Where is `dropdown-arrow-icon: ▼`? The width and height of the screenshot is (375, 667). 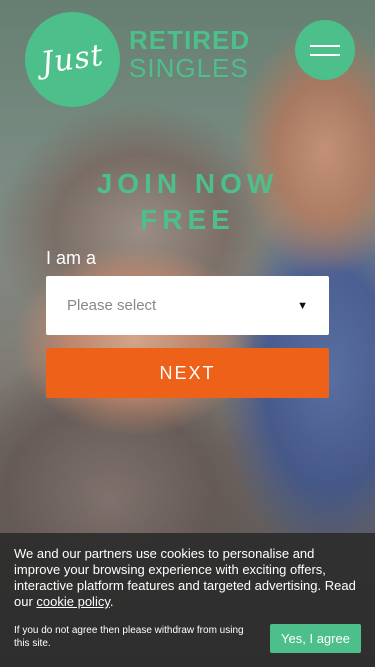 dropdown-arrow-icon: ▼ is located at coordinates (302, 305).